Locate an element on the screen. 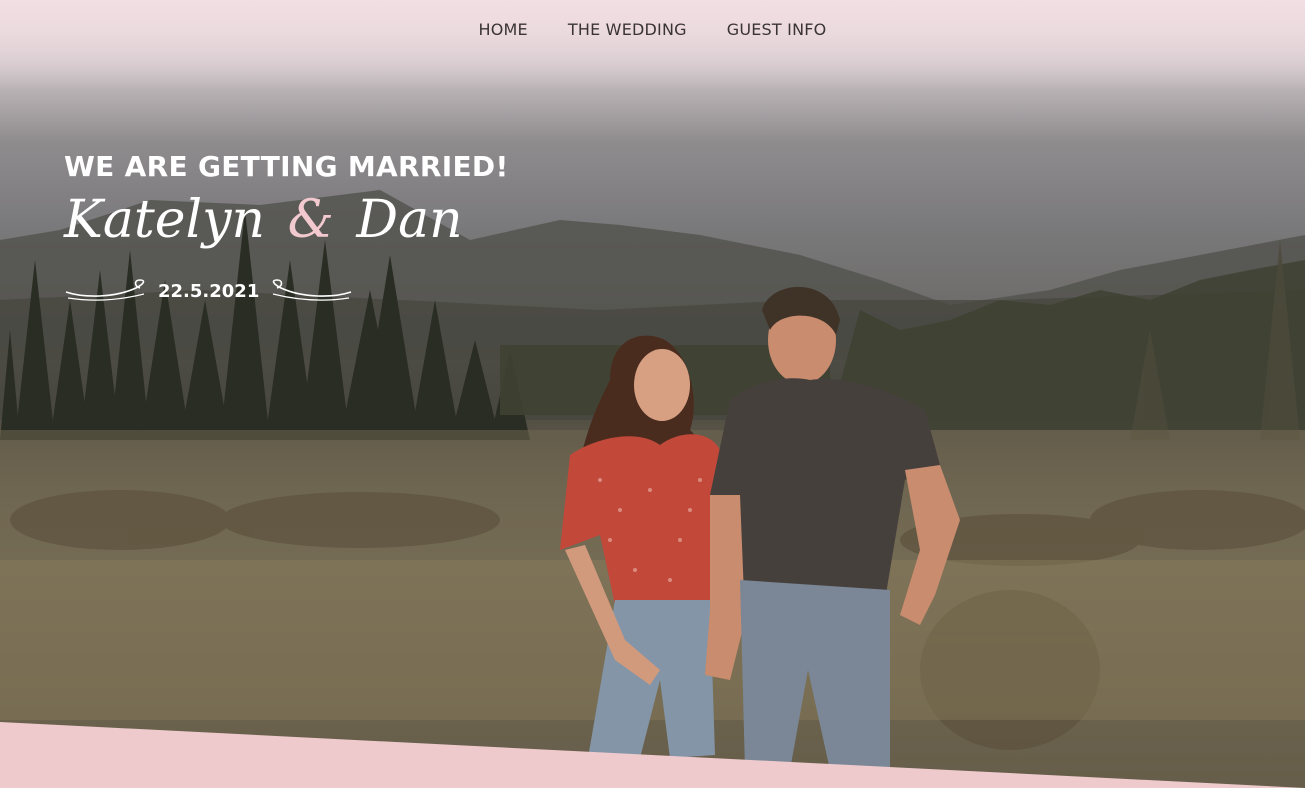 The height and width of the screenshot is (788, 1305). main-nav: HOME THE WEDDING GUEST INFO is located at coordinates (652, 29).